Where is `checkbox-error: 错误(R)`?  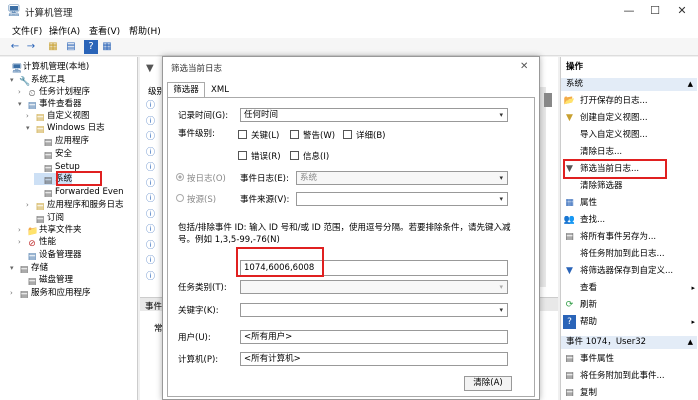 checkbox-error: 错误(R) is located at coordinates (259, 156).